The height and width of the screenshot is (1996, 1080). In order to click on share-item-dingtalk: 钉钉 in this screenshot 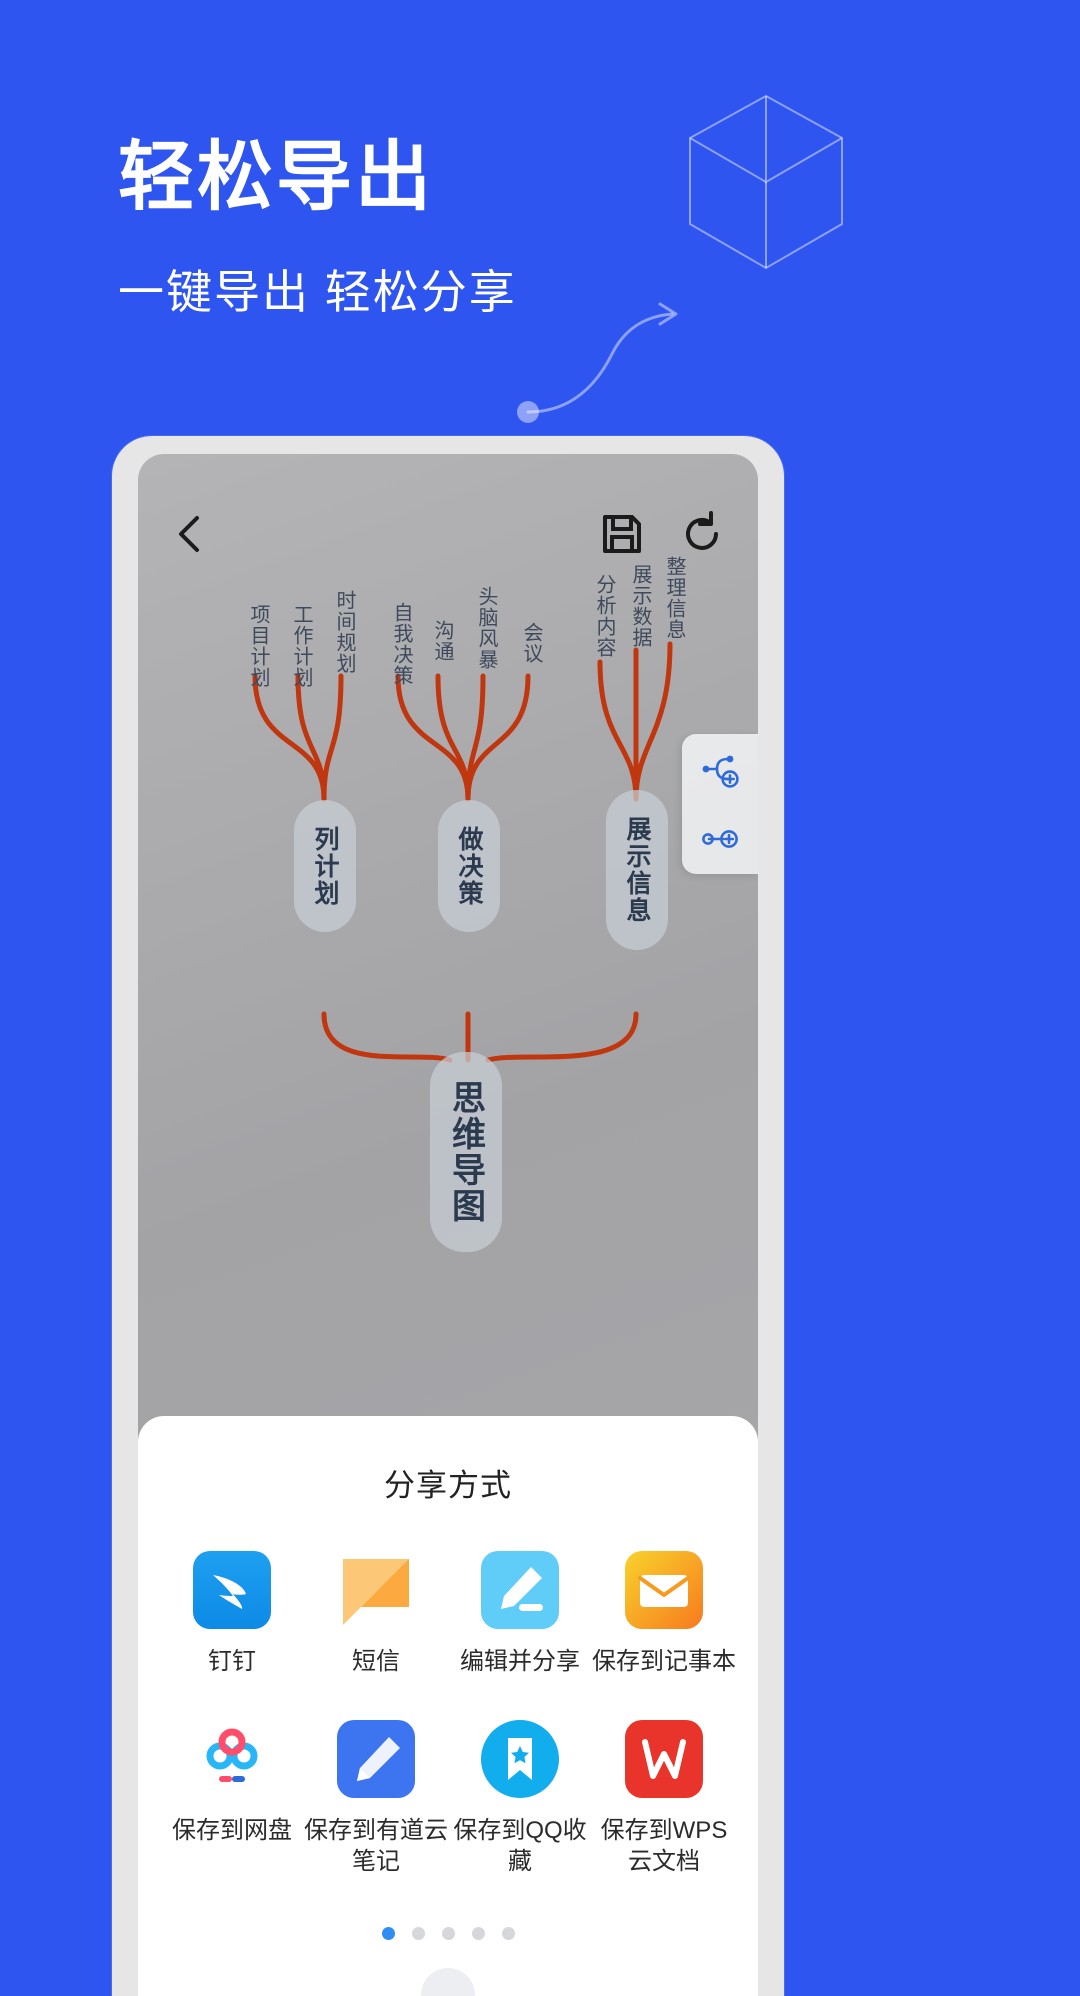, I will do `click(232, 1614)`.